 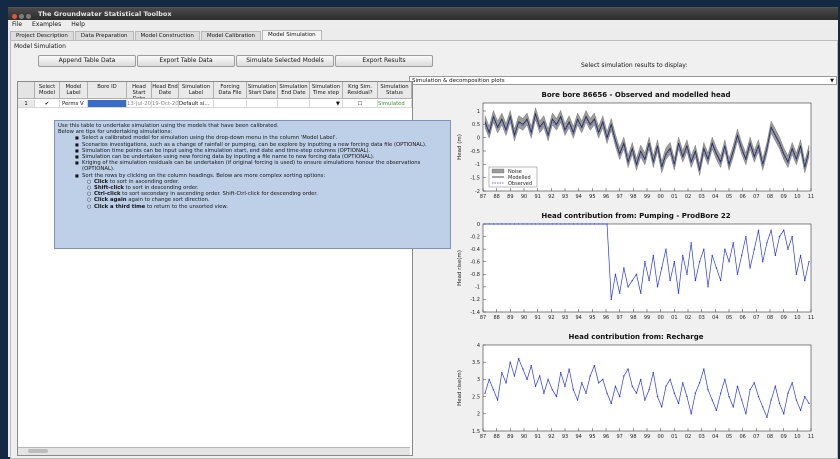 I want to click on sim-end-cell, so click(x=294, y=104).